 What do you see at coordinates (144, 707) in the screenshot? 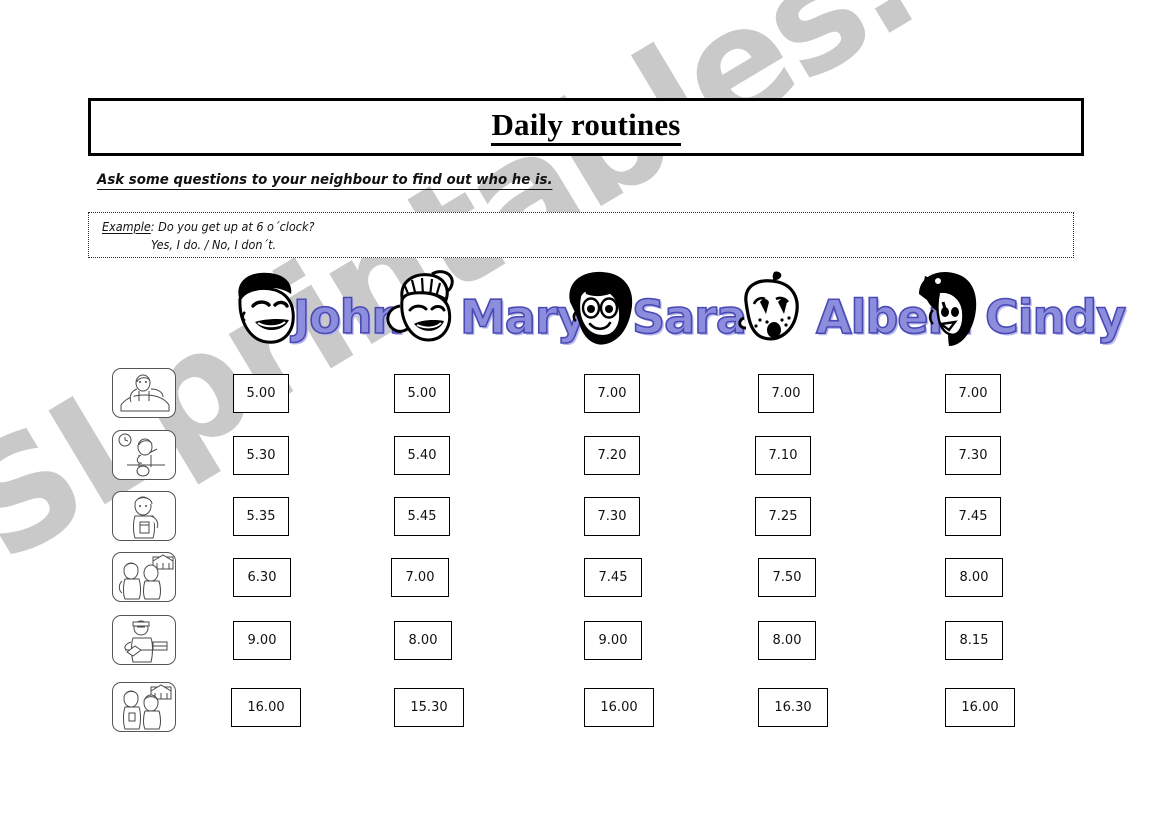
I see `go-home-icon` at bounding box center [144, 707].